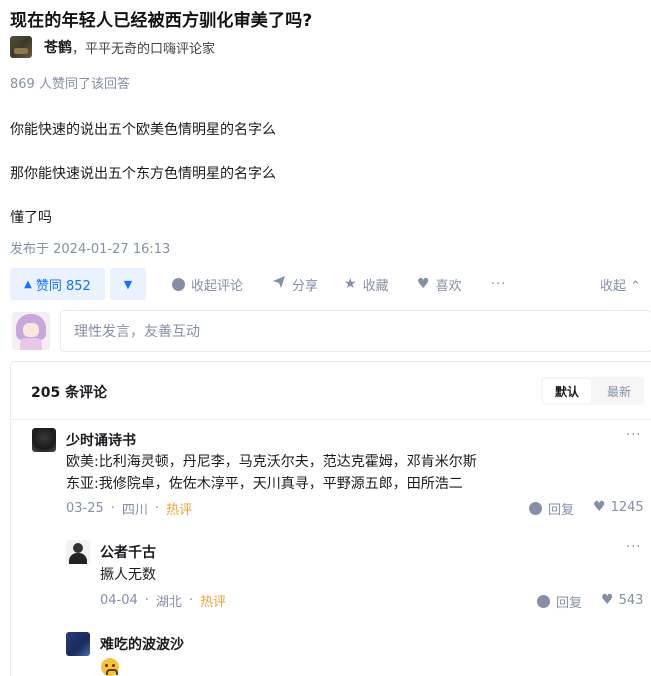 Image resolution: width=651 pixels, height=676 pixels. I want to click on publish-time: 发布于 2024-01-27 16:13, so click(90, 247).